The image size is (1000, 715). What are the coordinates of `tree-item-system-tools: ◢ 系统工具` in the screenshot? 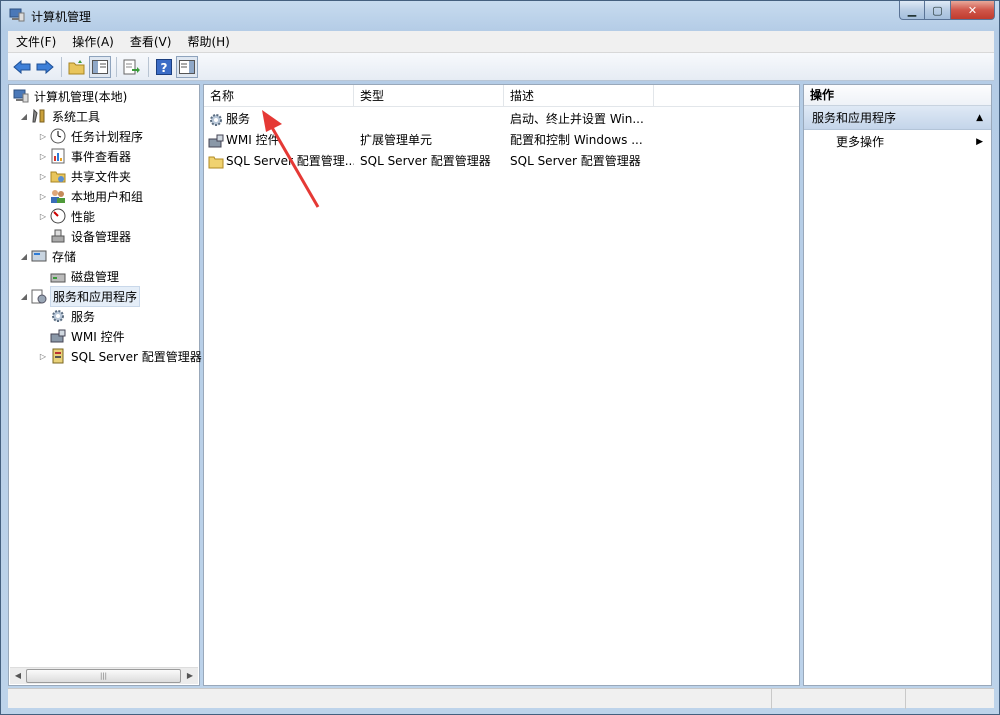 It's located at (60, 116).